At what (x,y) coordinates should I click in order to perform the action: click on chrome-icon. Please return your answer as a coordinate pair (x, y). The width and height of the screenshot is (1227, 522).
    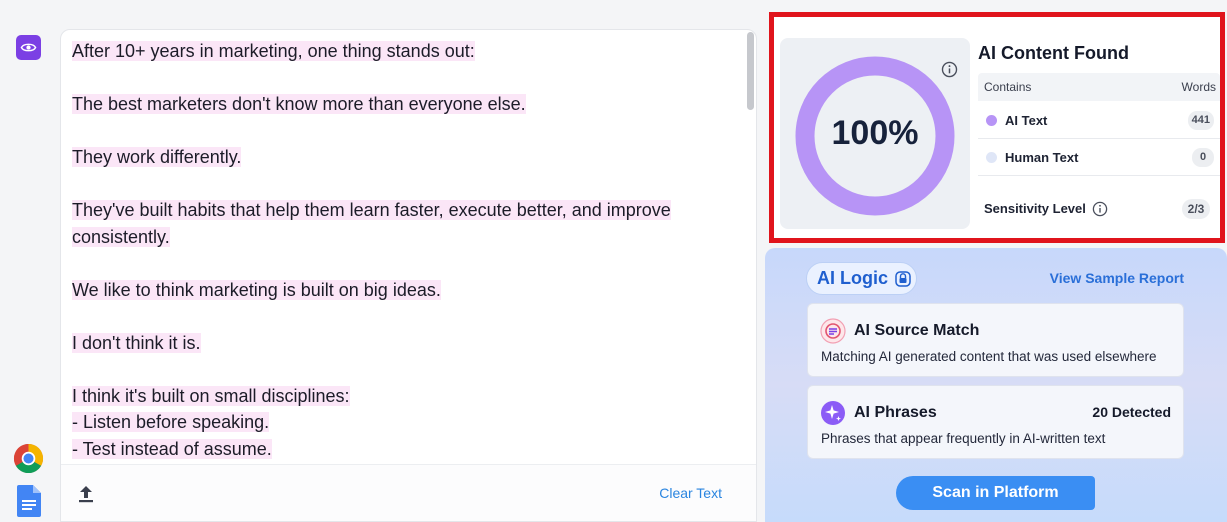
    Looking at the image, I should click on (28, 458).